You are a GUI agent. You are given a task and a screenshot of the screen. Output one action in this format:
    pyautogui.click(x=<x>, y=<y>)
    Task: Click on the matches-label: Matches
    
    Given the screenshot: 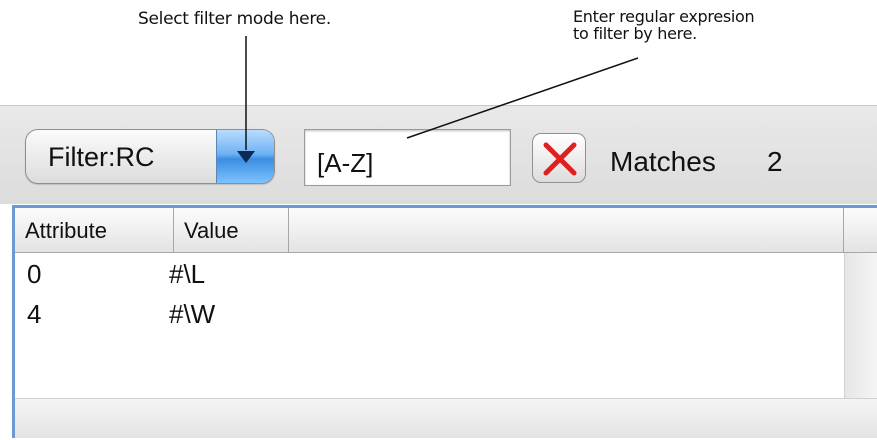 What is the action you would take?
    pyautogui.click(x=663, y=161)
    